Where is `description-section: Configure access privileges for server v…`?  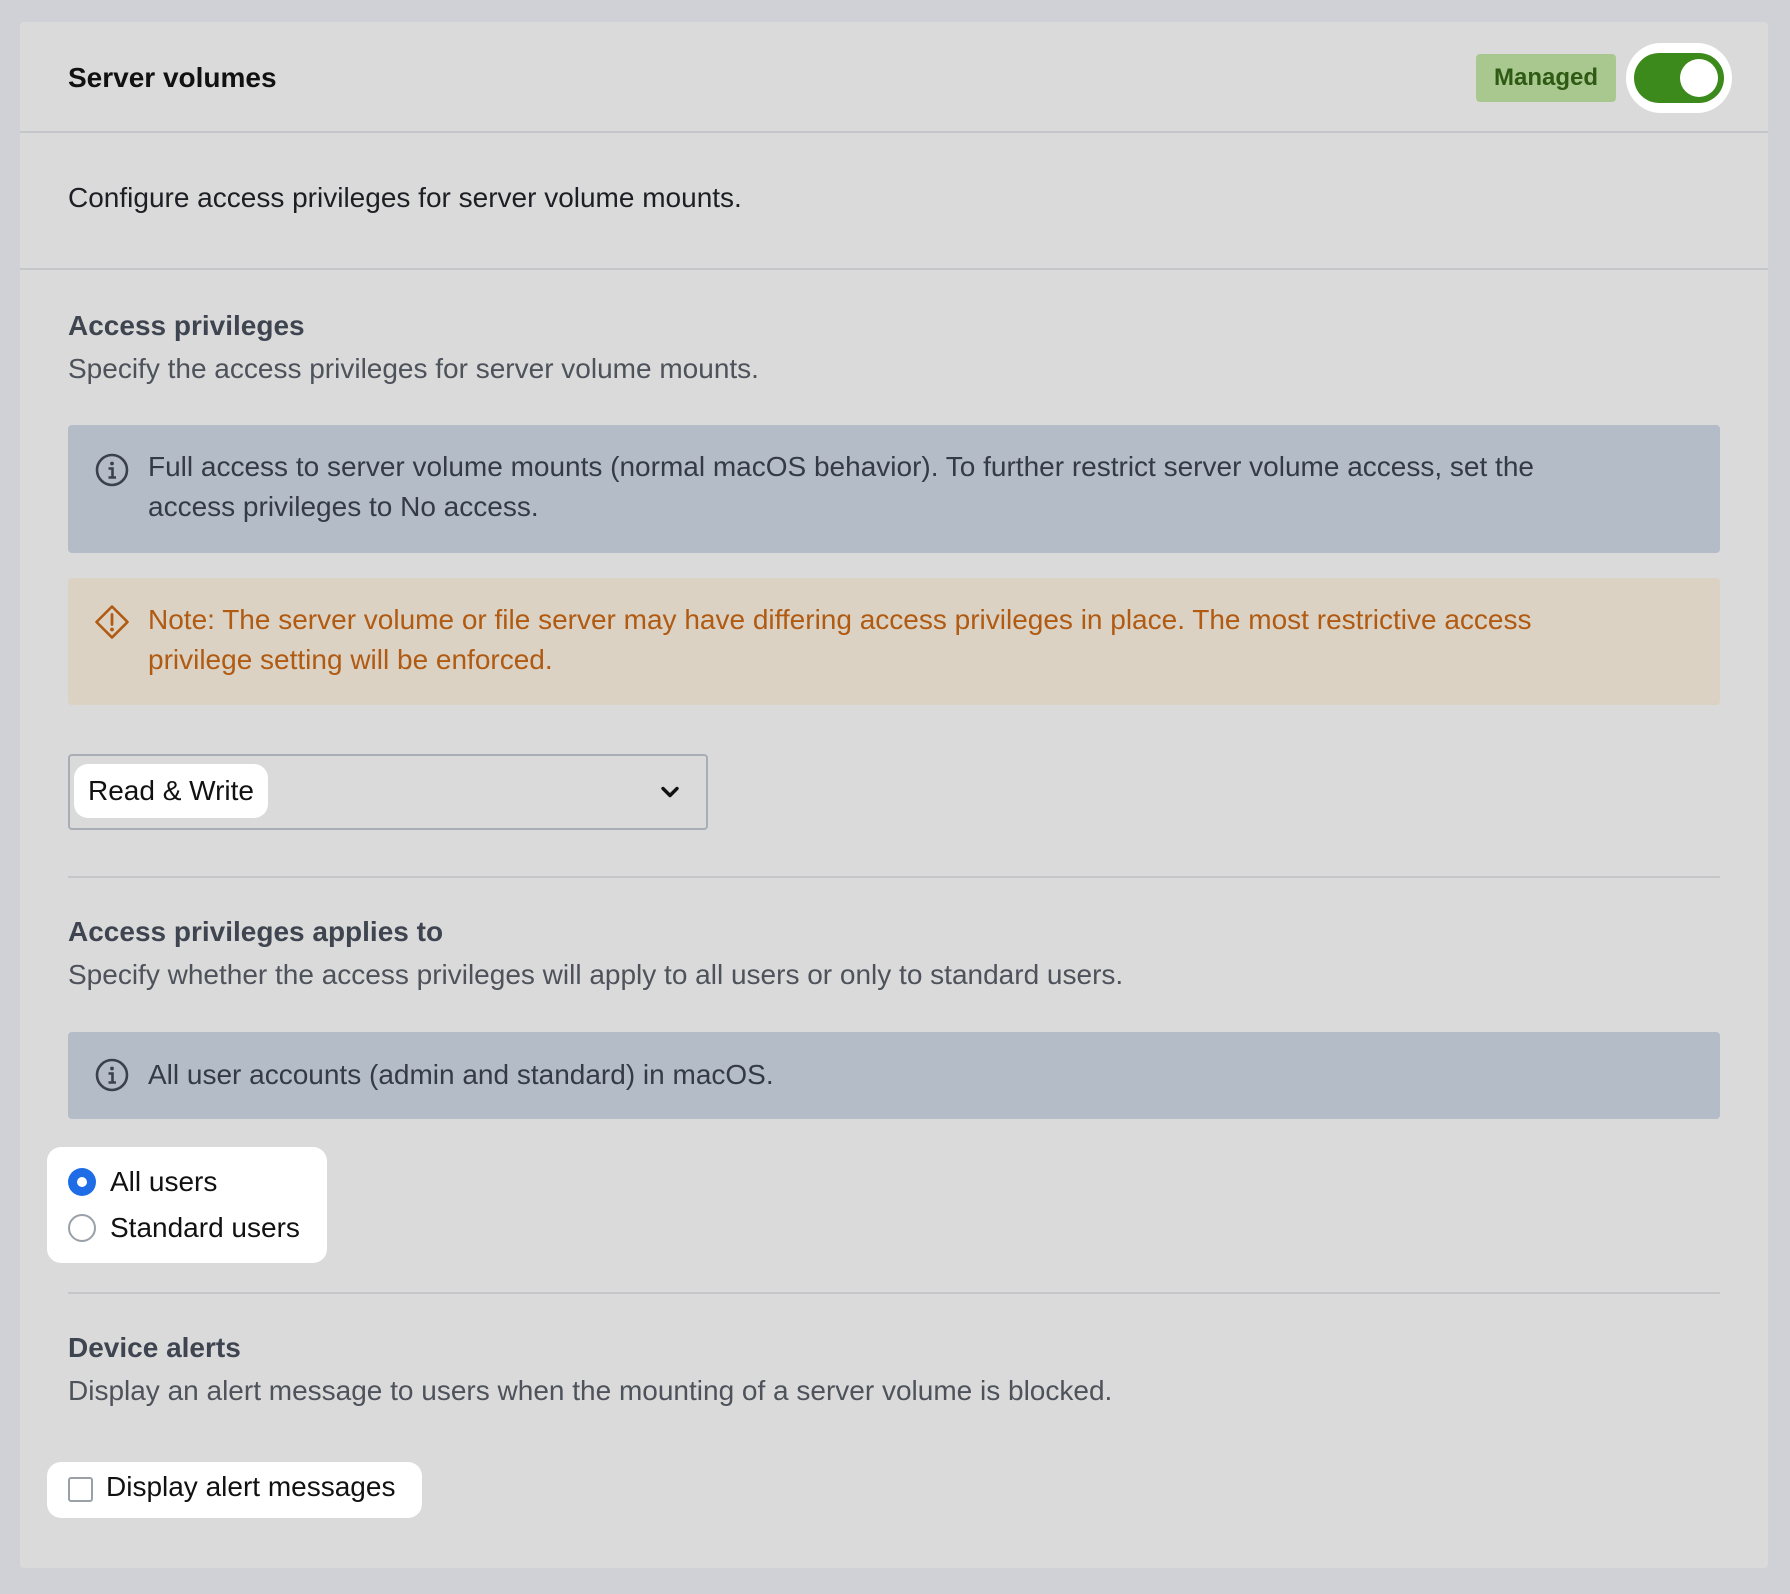 description-section: Configure access privileges for server v… is located at coordinates (894, 201).